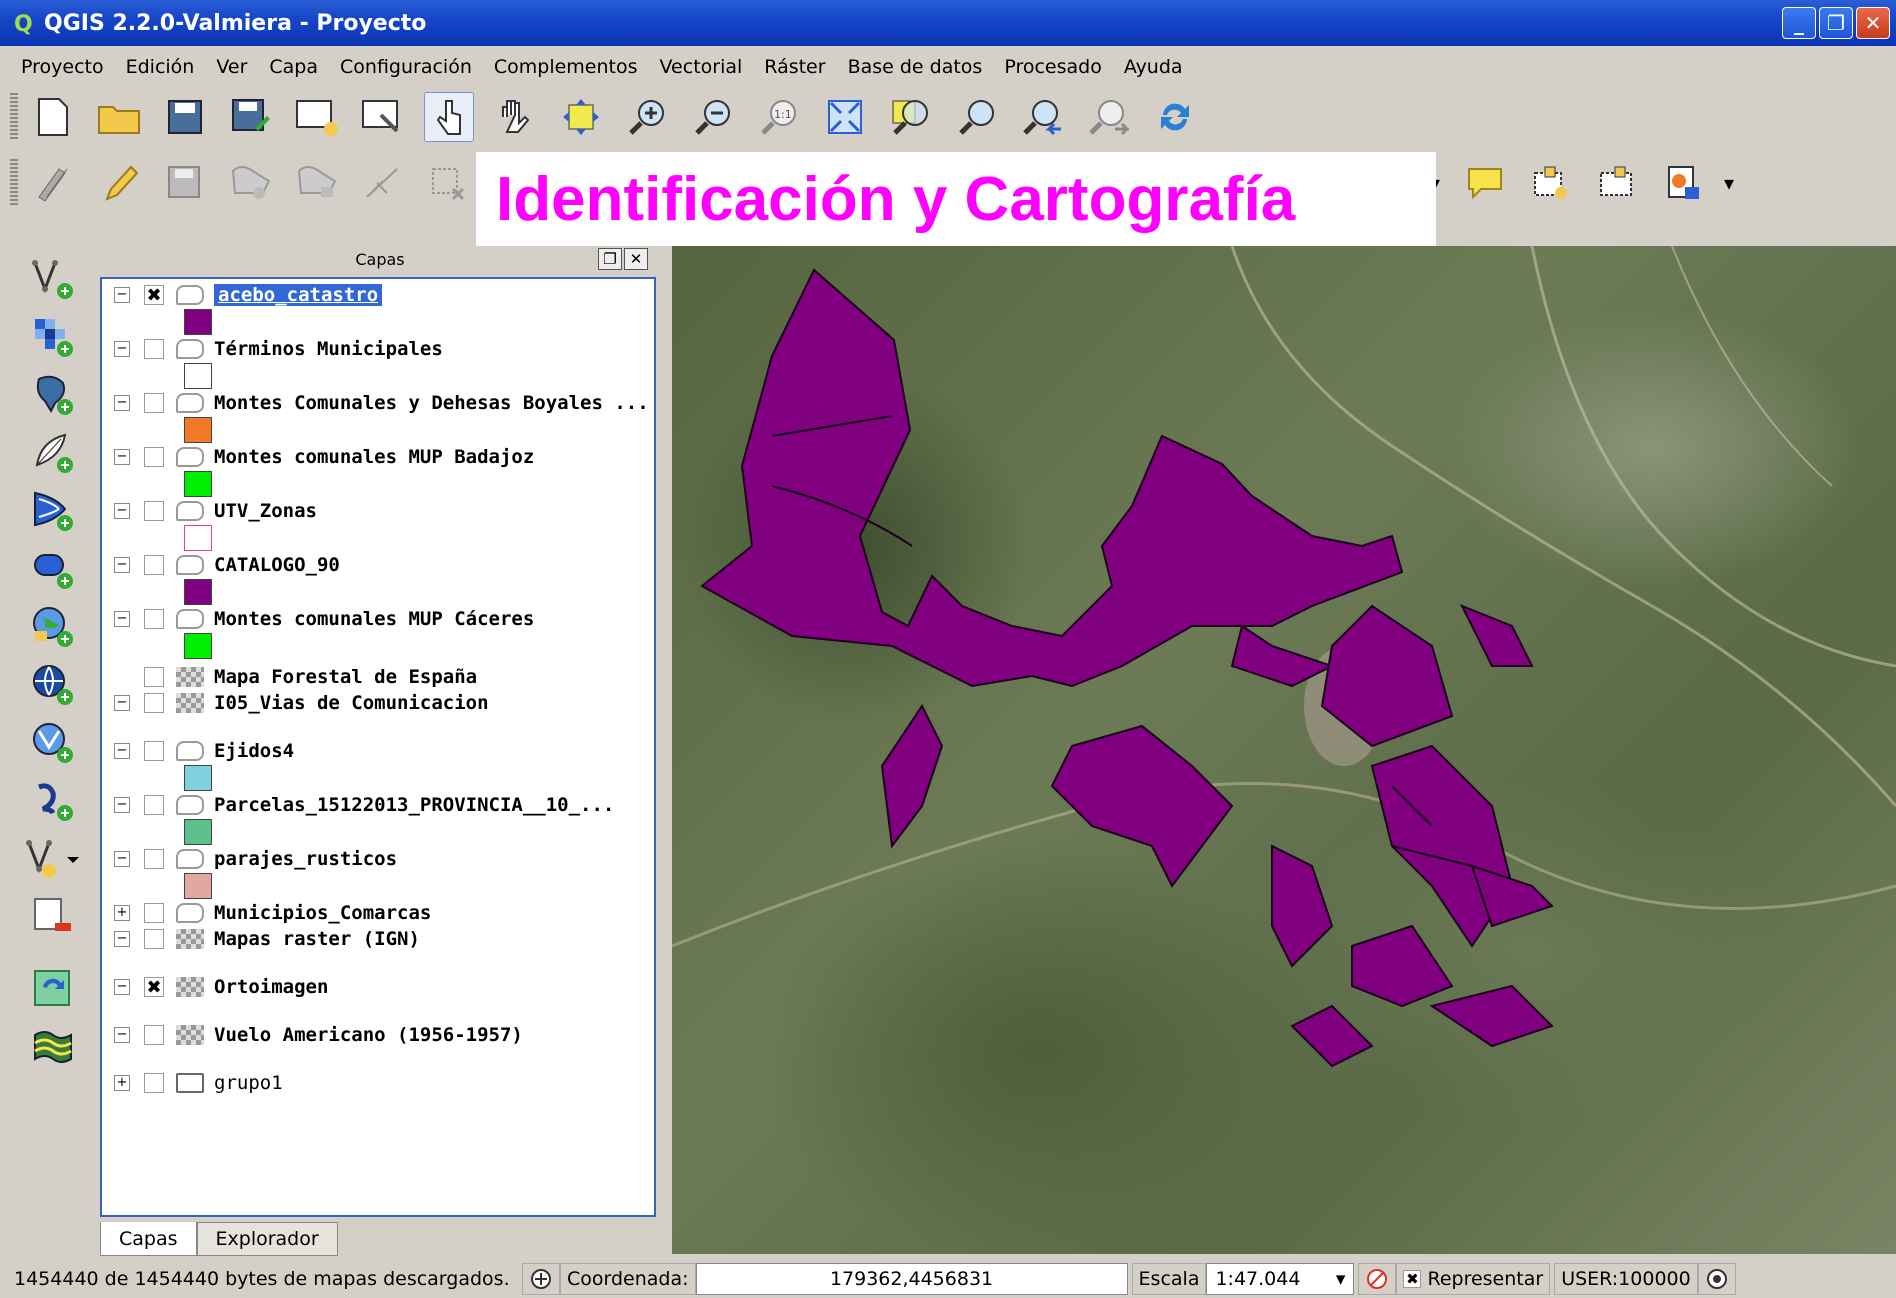 This screenshot has width=1896, height=1298. I want to click on add-delimited-text-icon, so click(53, 801).